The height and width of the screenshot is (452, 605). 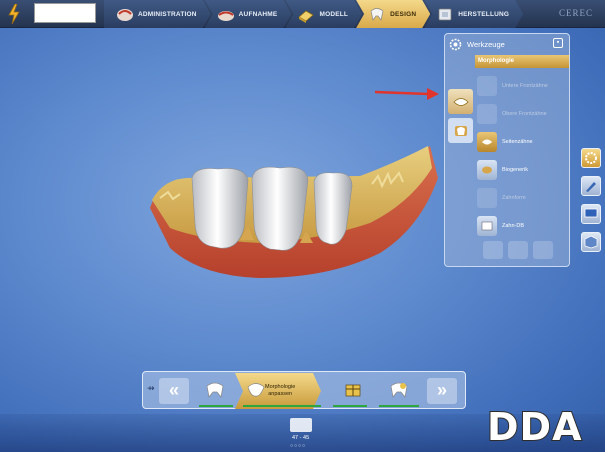 I want to click on tool-label: Zahnform, so click(x=514, y=197).